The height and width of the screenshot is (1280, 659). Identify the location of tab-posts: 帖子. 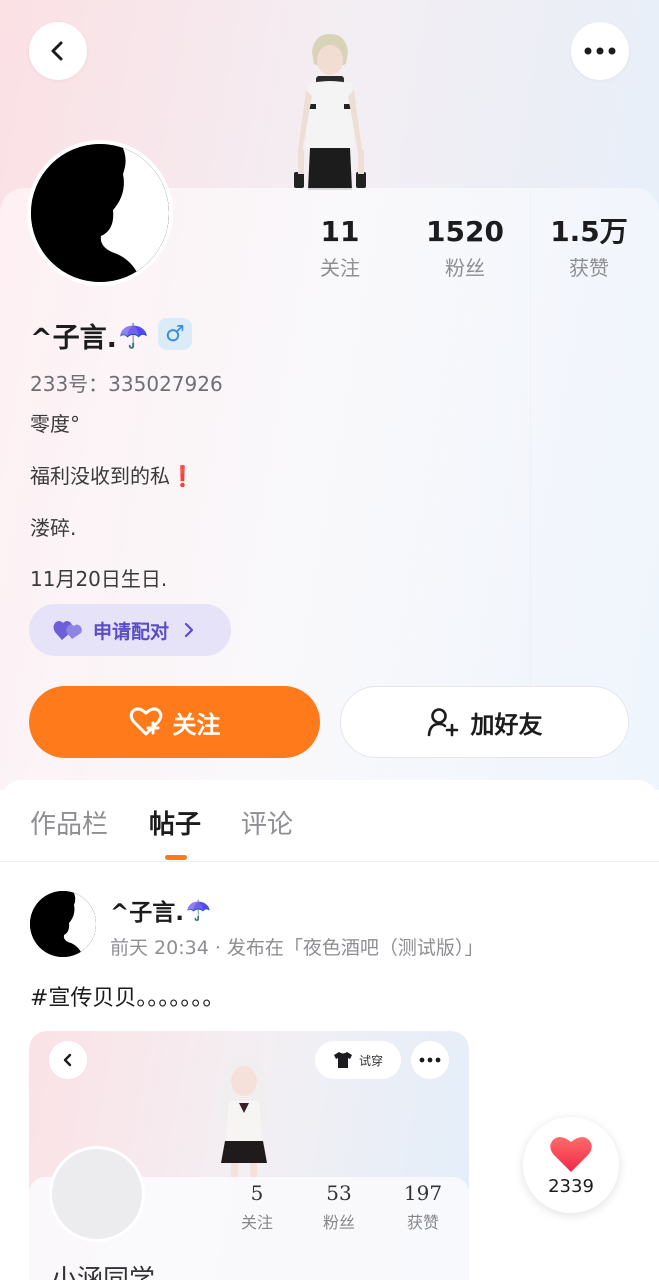
(175, 822).